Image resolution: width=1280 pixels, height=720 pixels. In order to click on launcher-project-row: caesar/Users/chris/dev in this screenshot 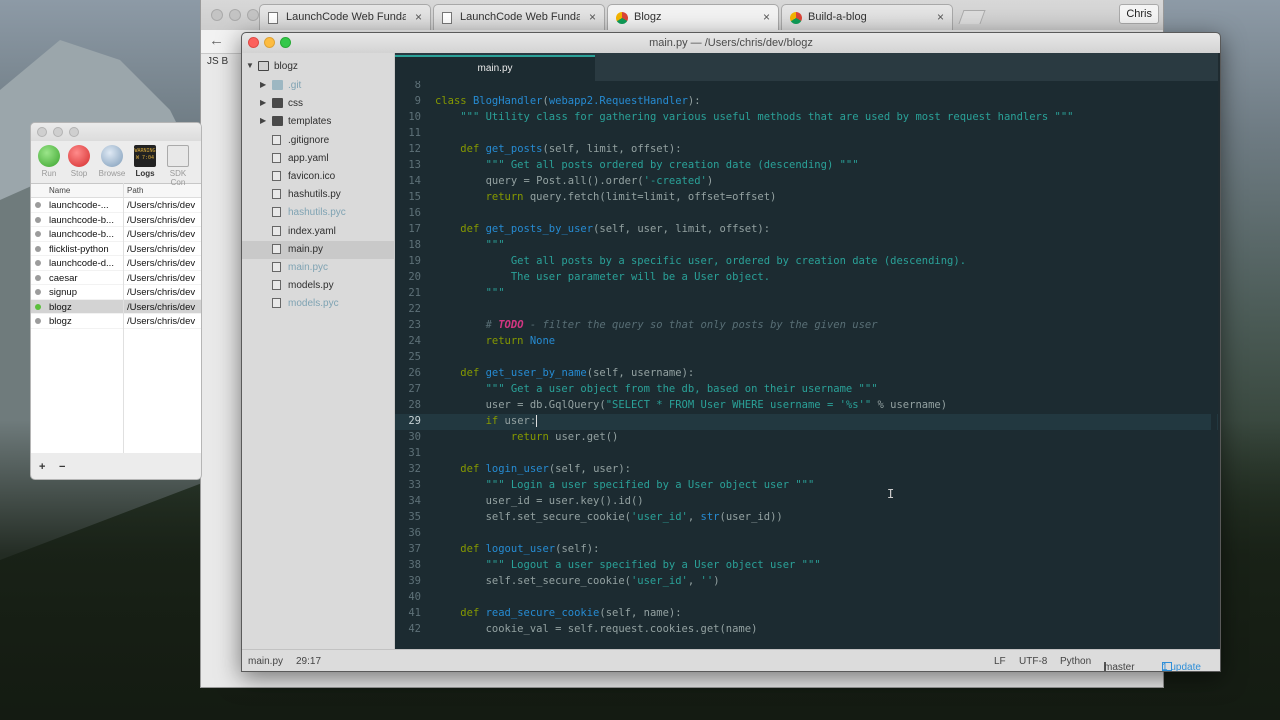, I will do `click(116, 278)`.